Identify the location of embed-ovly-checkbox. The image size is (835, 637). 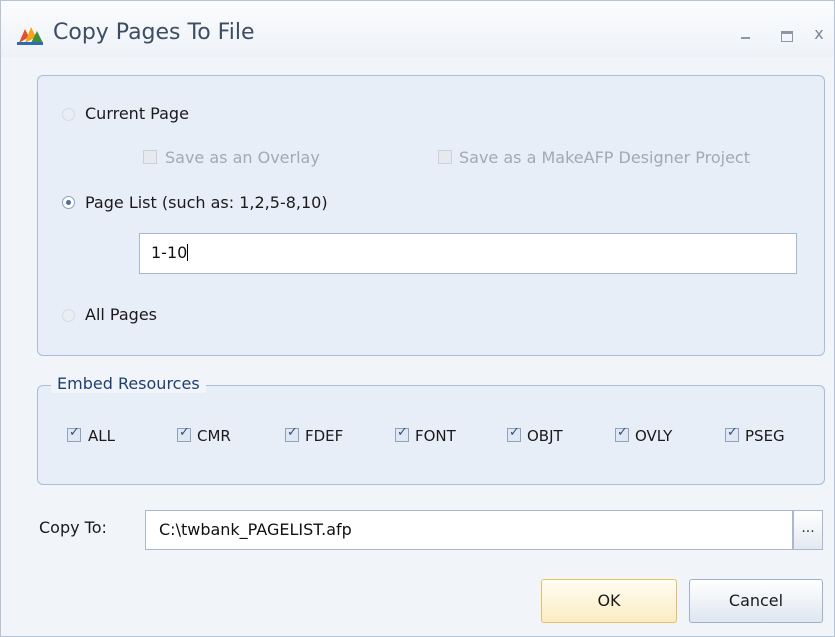
(622, 433).